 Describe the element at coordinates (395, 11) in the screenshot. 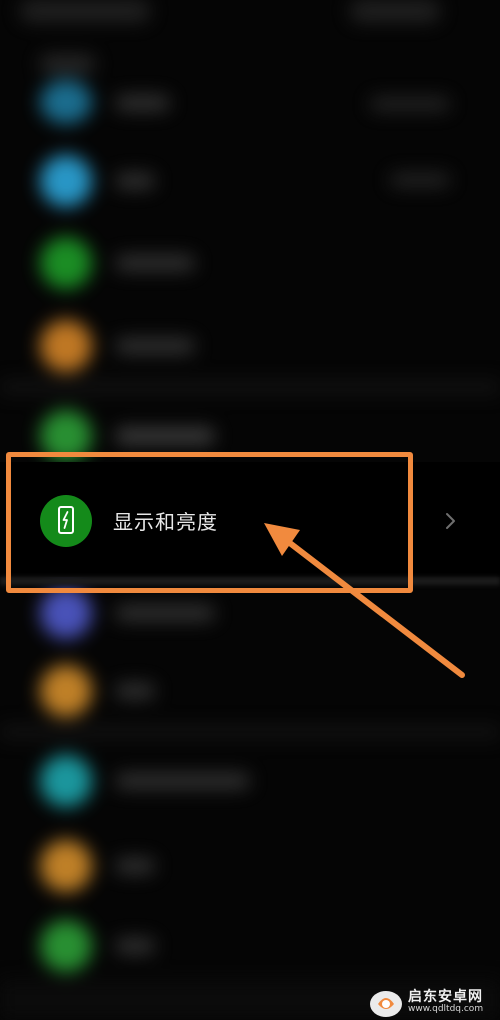

I see `blurred-status-right` at that location.